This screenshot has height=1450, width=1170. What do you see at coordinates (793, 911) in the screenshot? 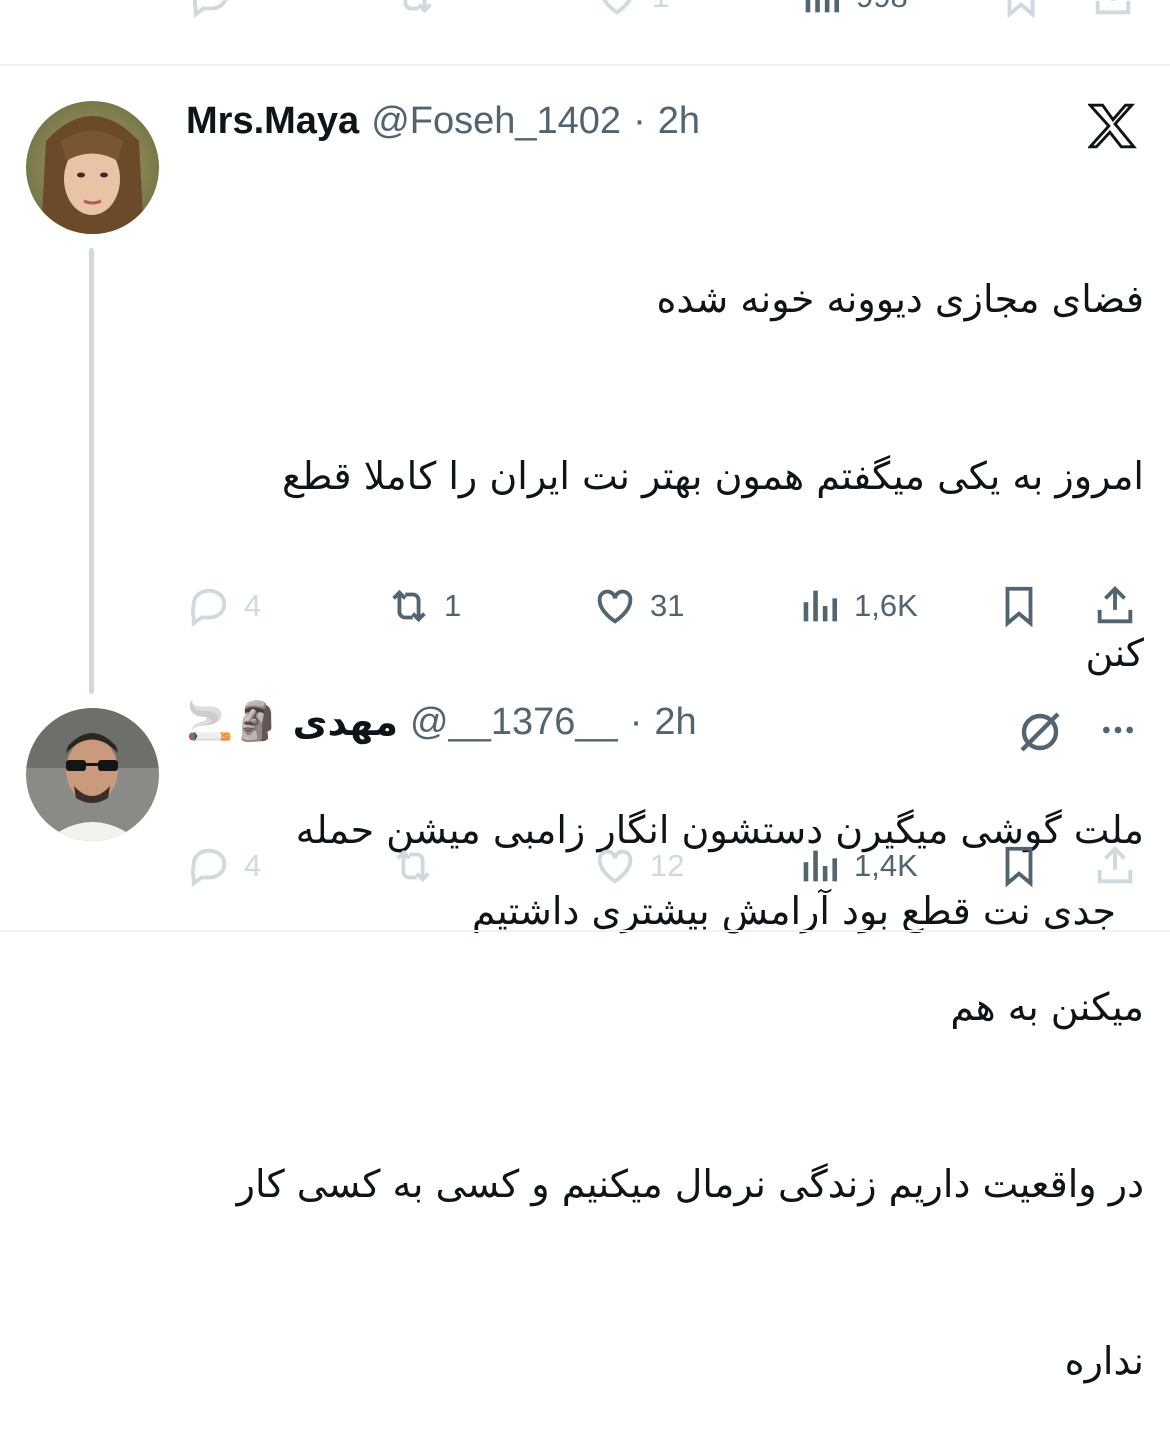
I see `tweet-text-line: جدی نت قطع بود آرامش بیشتری داشتیم` at bounding box center [793, 911].